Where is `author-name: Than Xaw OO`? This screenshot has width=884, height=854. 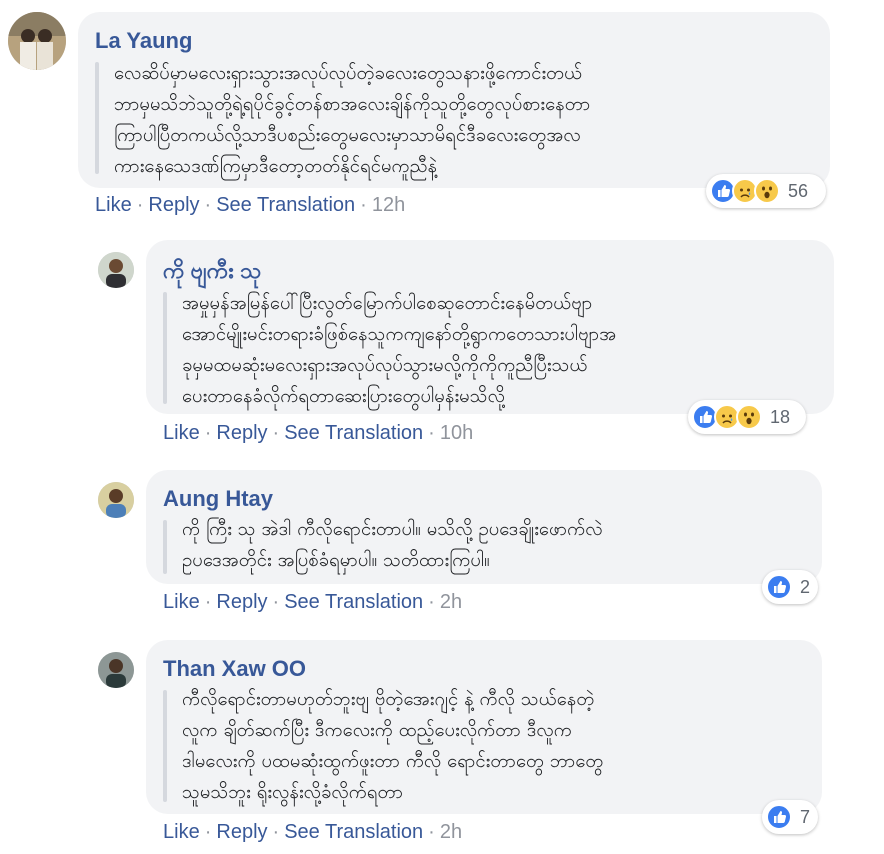
author-name: Than Xaw OO is located at coordinates (234, 669).